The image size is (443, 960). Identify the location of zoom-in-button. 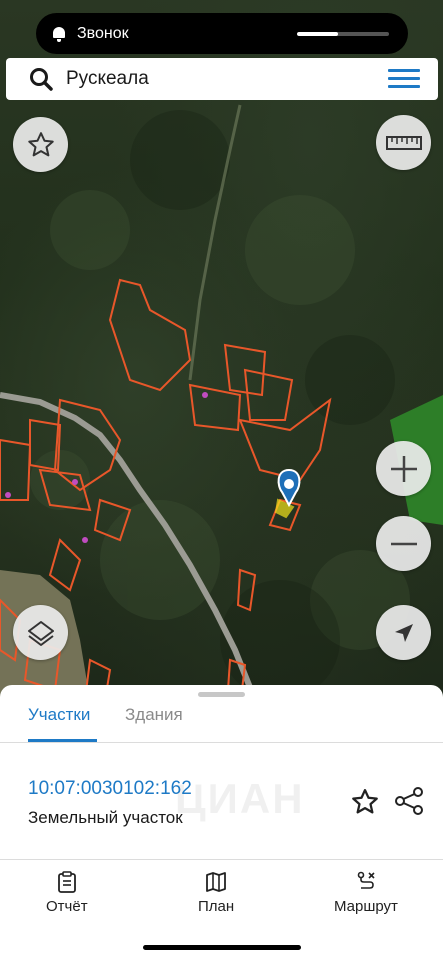
(403, 468).